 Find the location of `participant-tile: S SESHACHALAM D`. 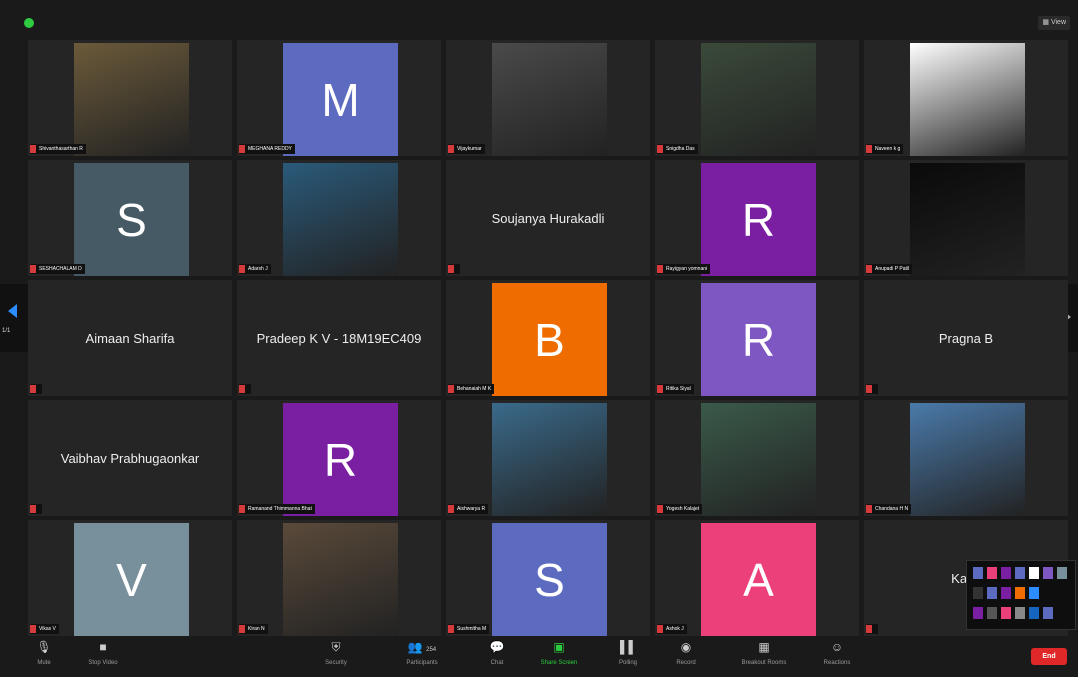

participant-tile: S SESHACHALAM D is located at coordinates (130, 218).